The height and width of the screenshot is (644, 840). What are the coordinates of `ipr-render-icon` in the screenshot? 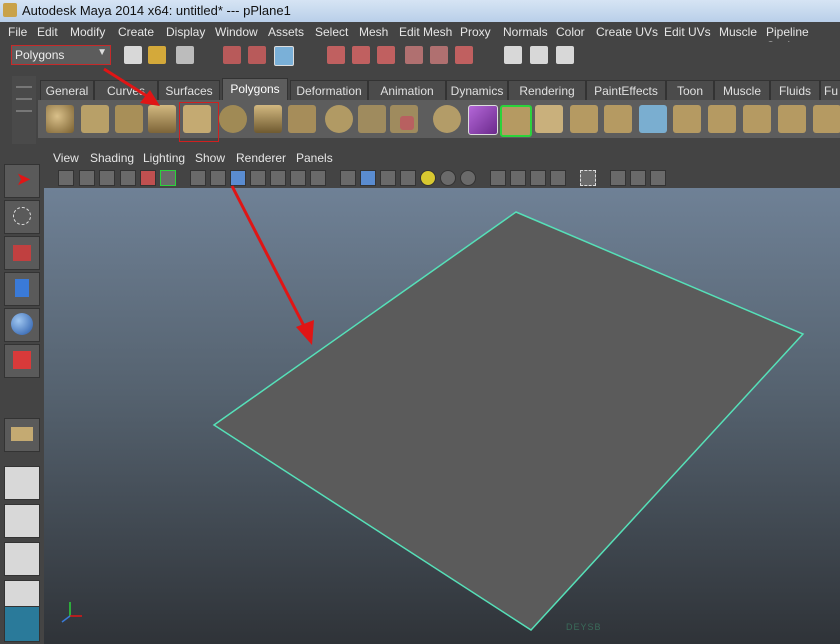 It's located at (565, 55).